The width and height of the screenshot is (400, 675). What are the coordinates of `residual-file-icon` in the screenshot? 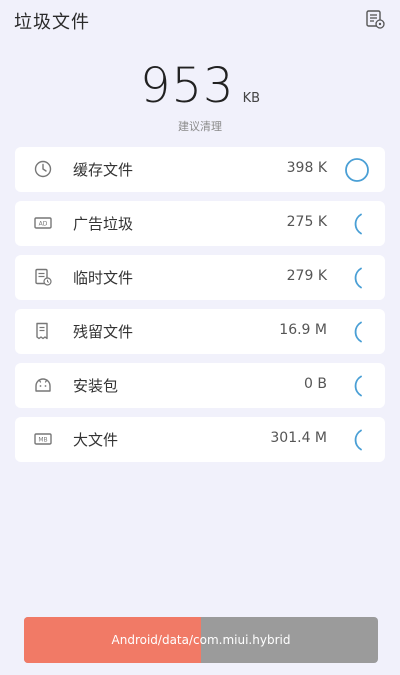 It's located at (43, 331).